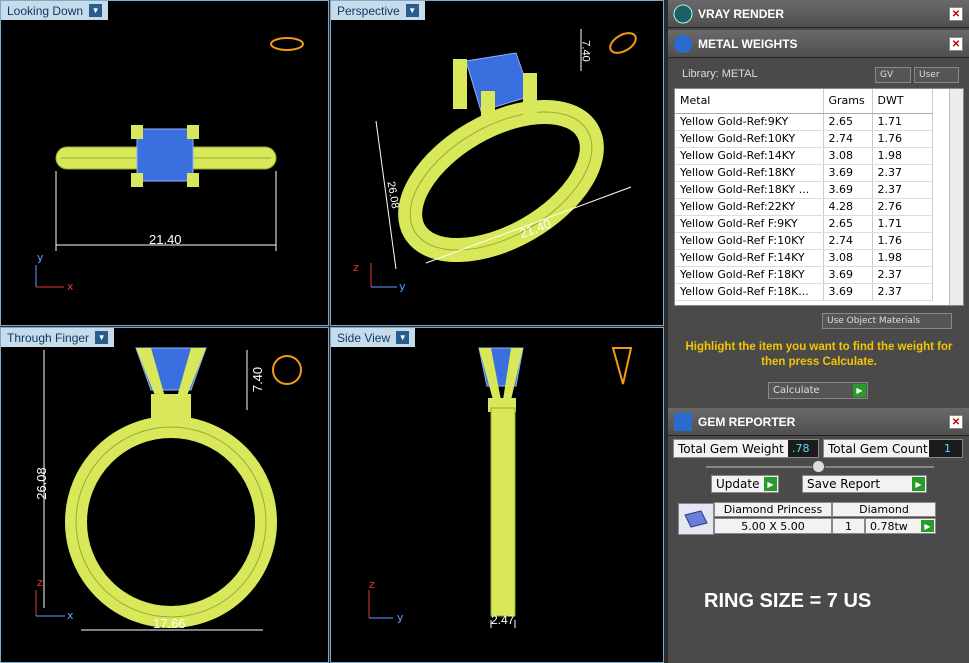 The image size is (969, 663). I want to click on table-row: Yellow Gold-Ref:9KY 2.65 1.71, so click(804, 122).